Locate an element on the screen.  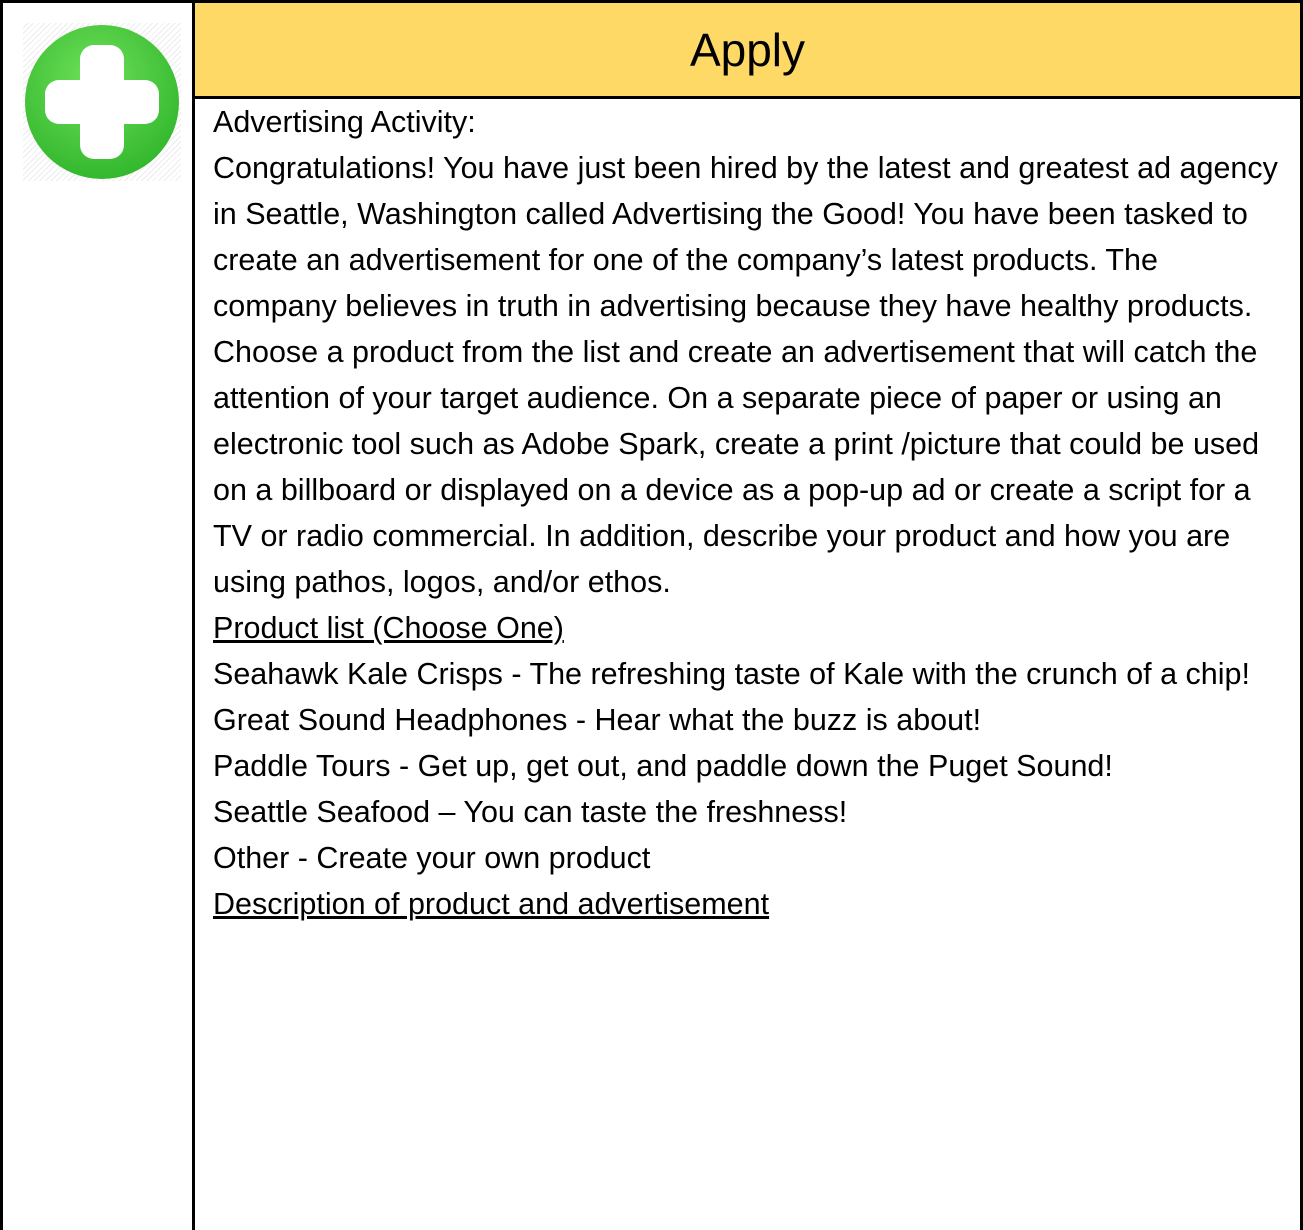
page-title: Apply is located at coordinates (747, 49).